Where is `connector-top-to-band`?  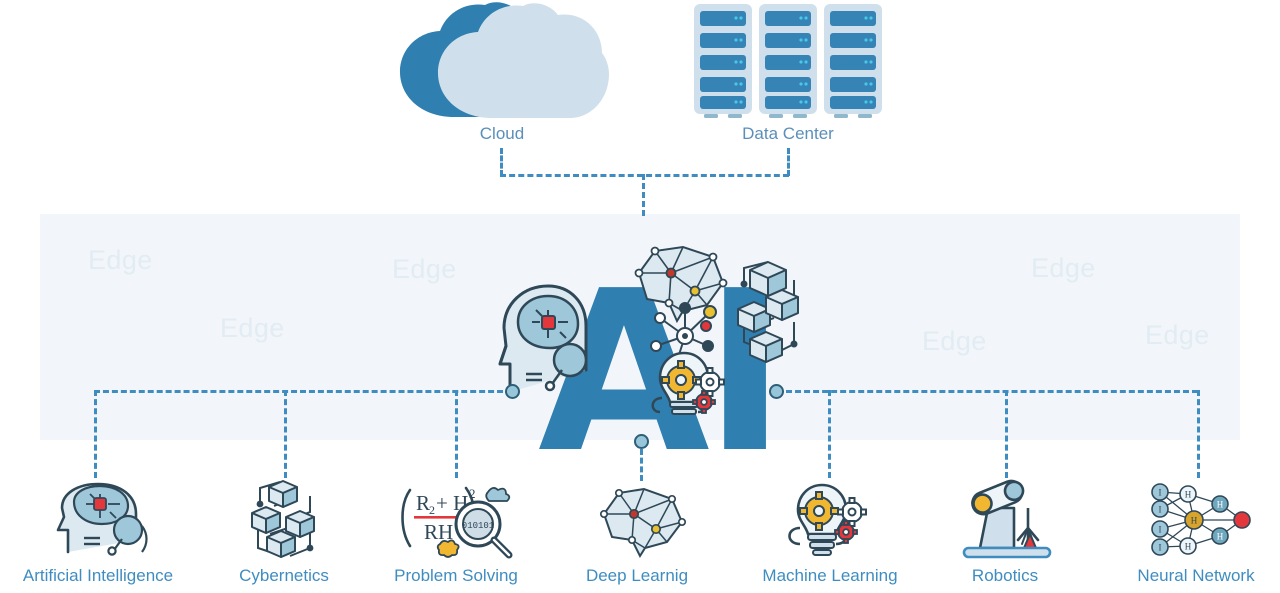
connector-top-to-band is located at coordinates (643, 195).